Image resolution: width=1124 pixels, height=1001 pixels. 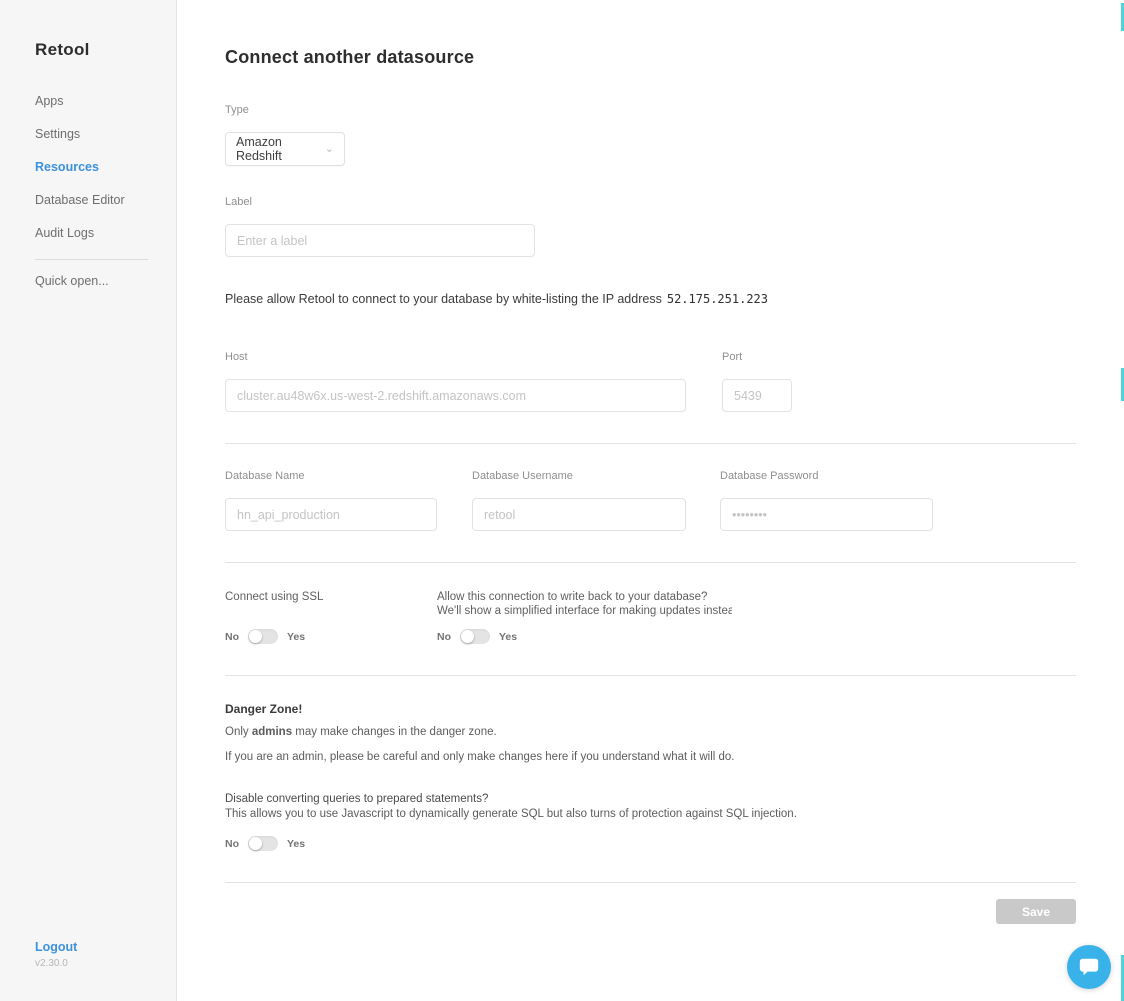 I want to click on label-field-group: Label, so click(x=650, y=226).